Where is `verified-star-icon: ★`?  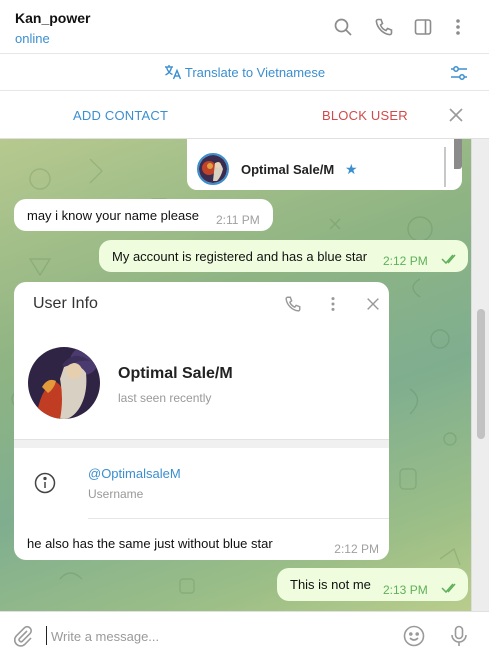 verified-star-icon: ★ is located at coordinates (351, 169).